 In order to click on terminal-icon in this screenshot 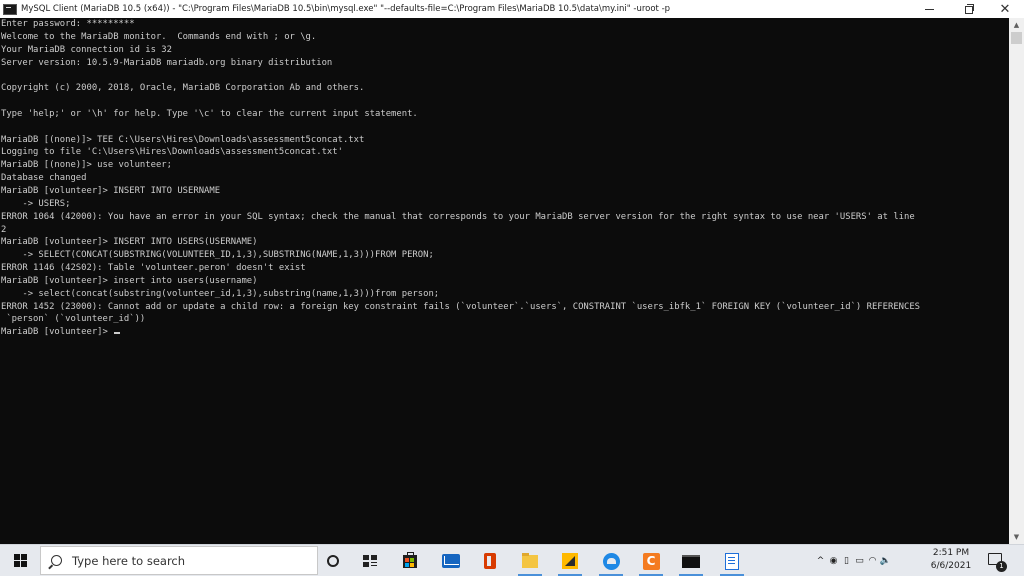, I will do `click(691, 561)`.